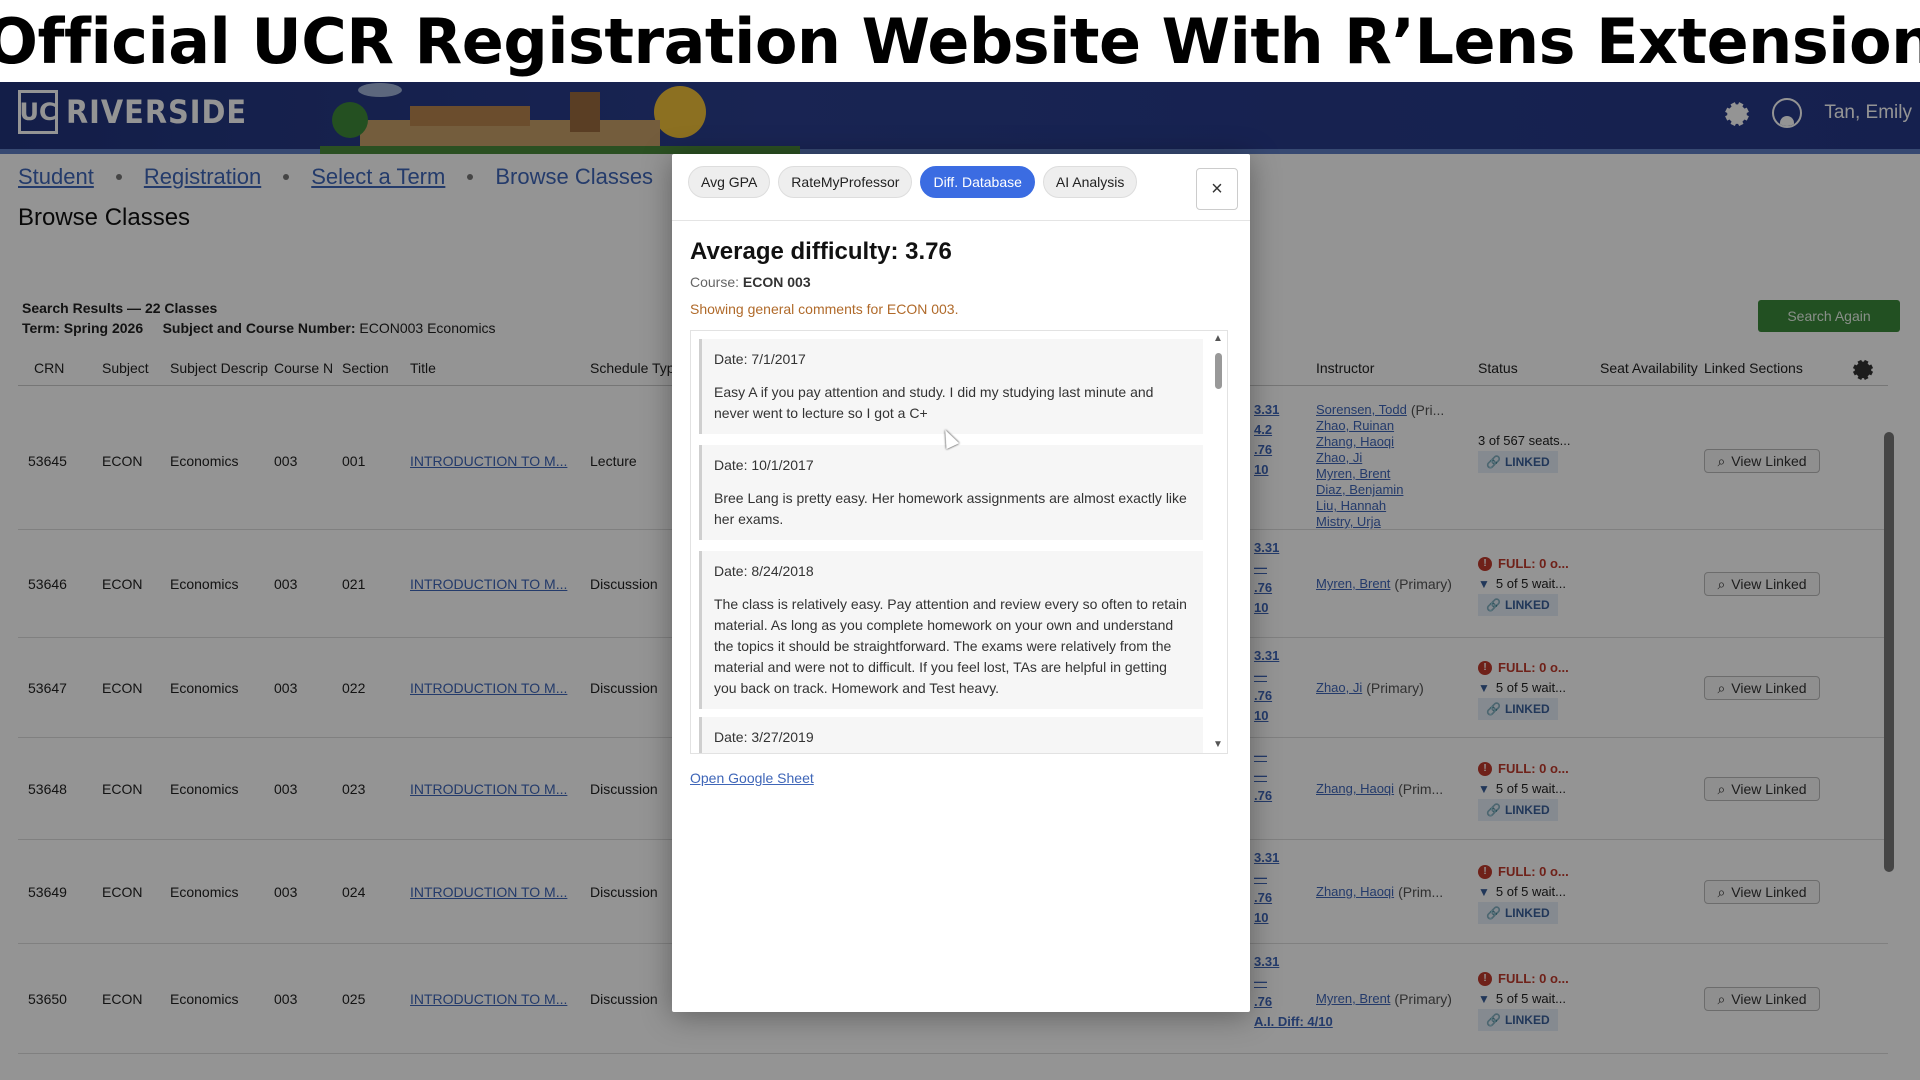  I want to click on tab-ratemyprofessor: RateMyProfessor, so click(845, 182).